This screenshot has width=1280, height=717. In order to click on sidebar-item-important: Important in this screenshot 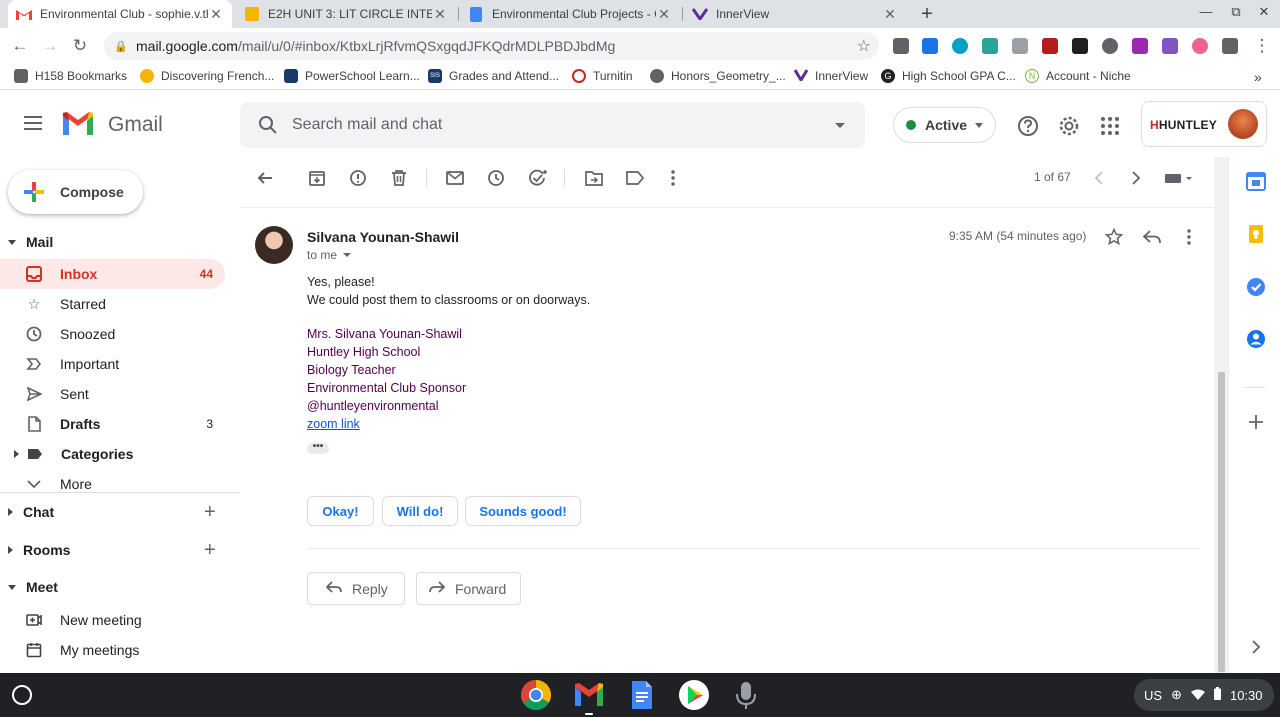, I will do `click(112, 364)`.